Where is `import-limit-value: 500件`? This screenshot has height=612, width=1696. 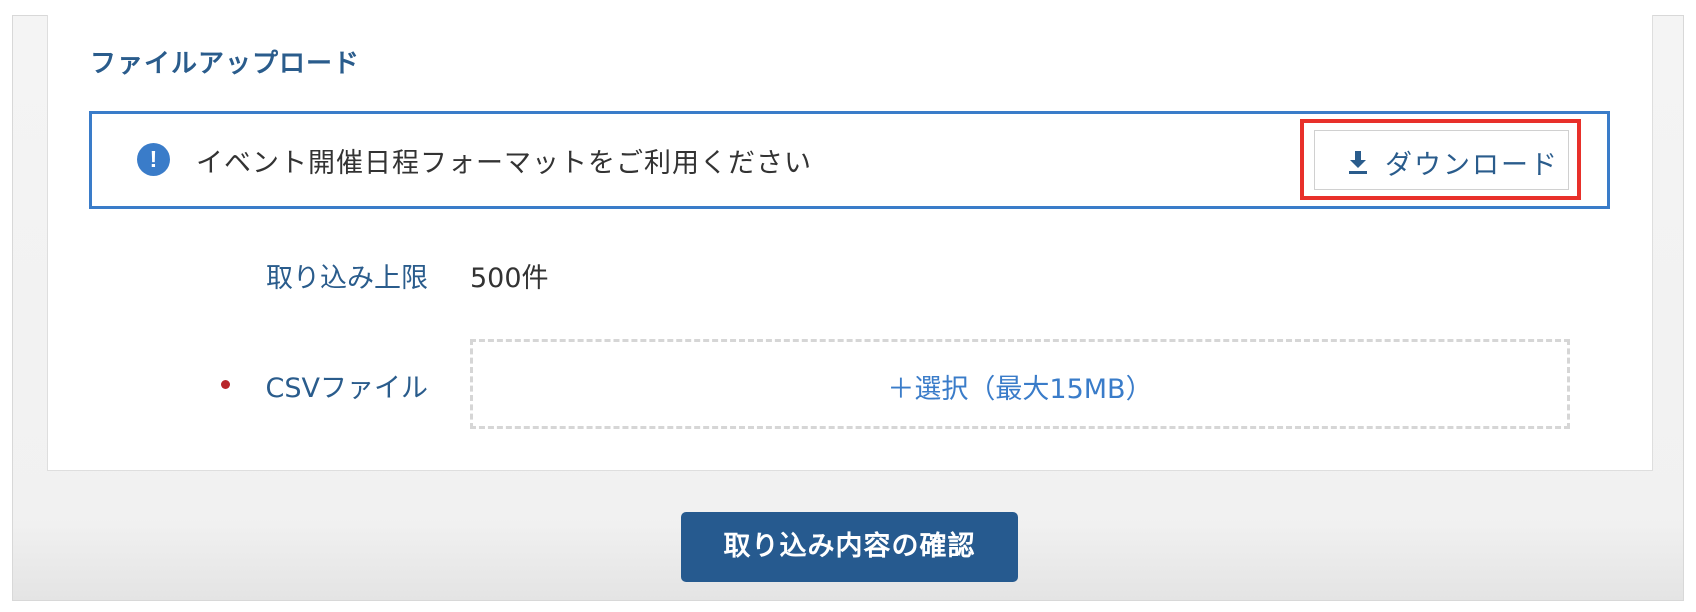
import-limit-value: 500件 is located at coordinates (509, 278).